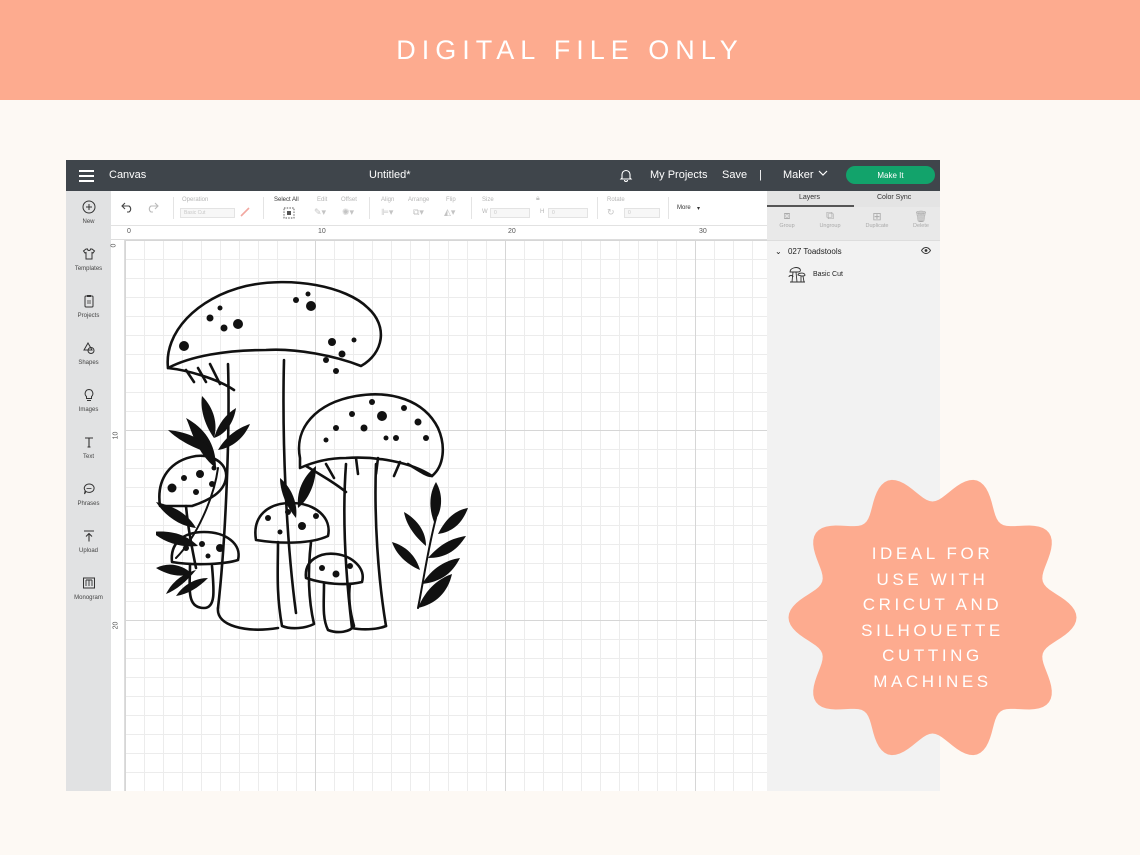 This screenshot has height=855, width=1140. I want to click on sidebar-item-upload: Upload, so click(88, 541).